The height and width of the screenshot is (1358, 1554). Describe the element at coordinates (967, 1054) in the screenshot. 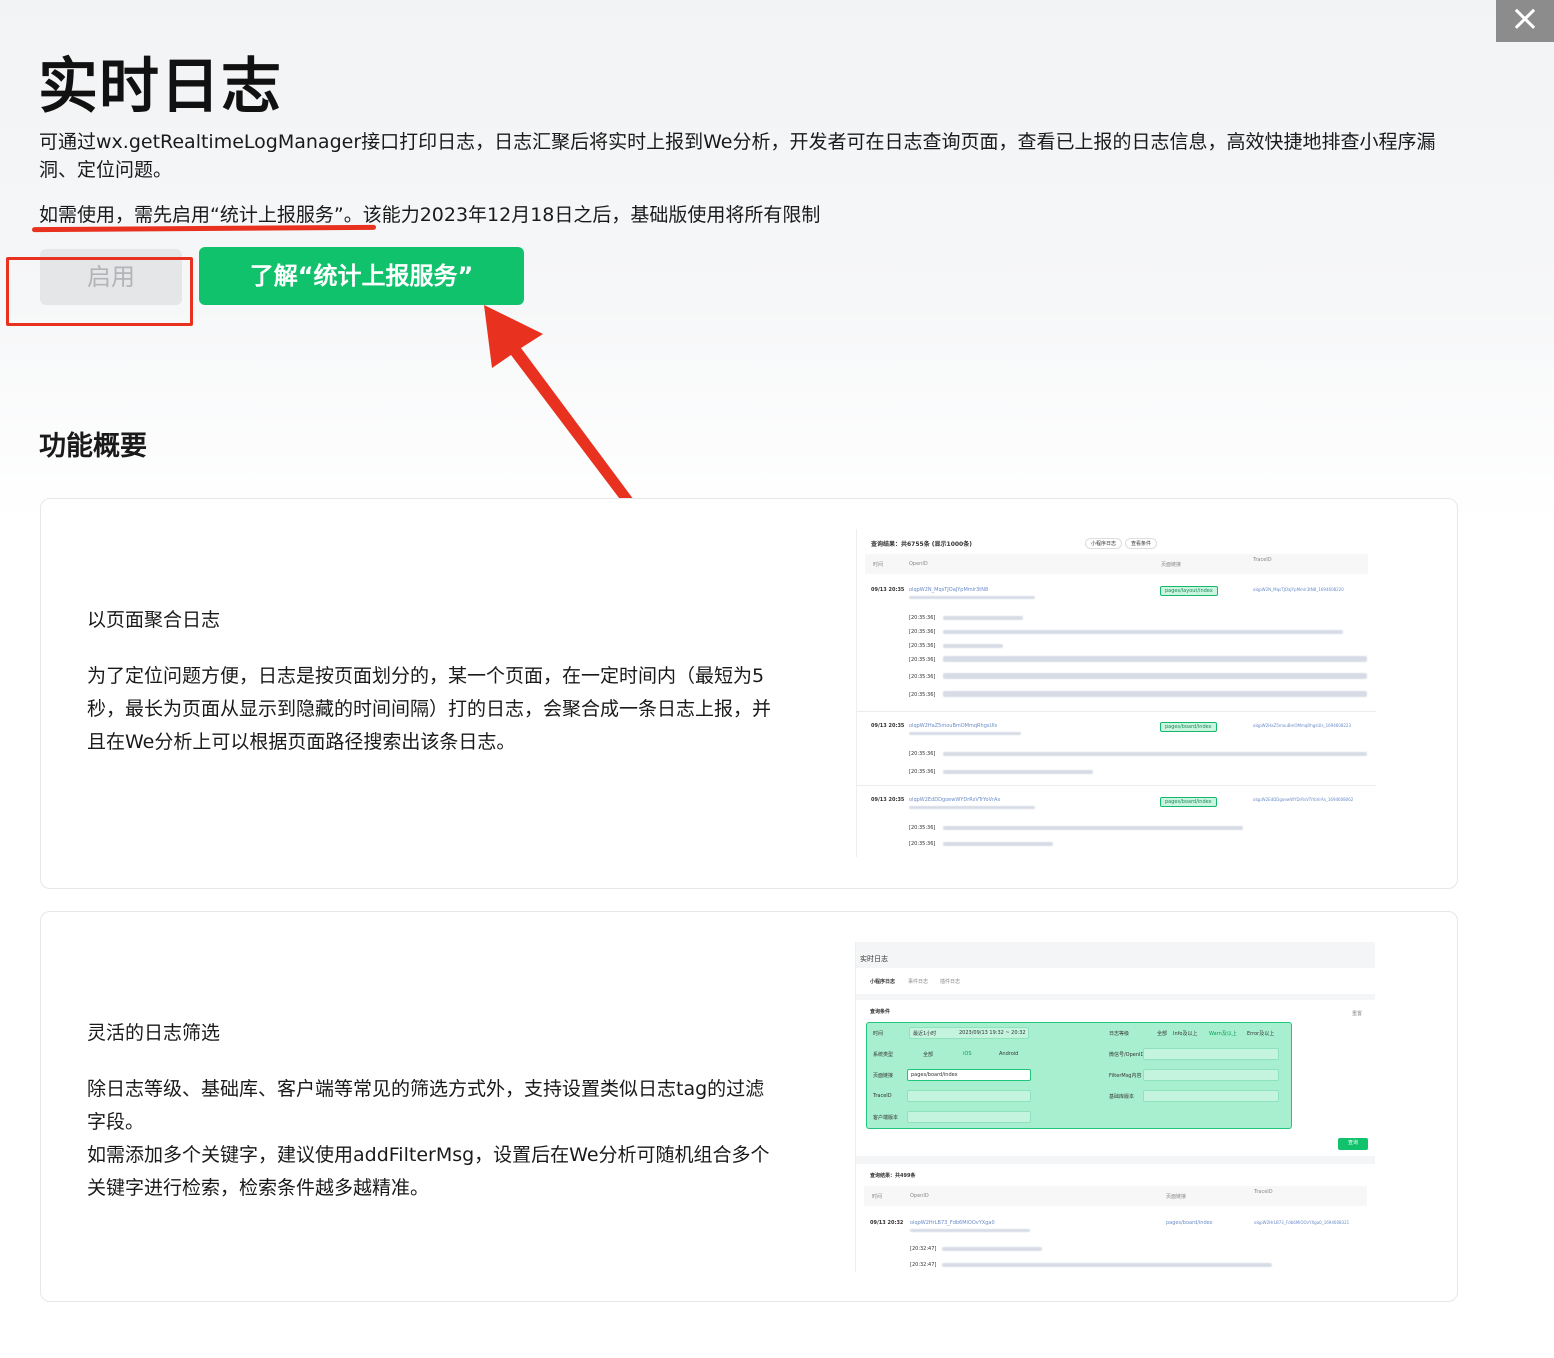

I see `sys-ios: iOS` at that location.